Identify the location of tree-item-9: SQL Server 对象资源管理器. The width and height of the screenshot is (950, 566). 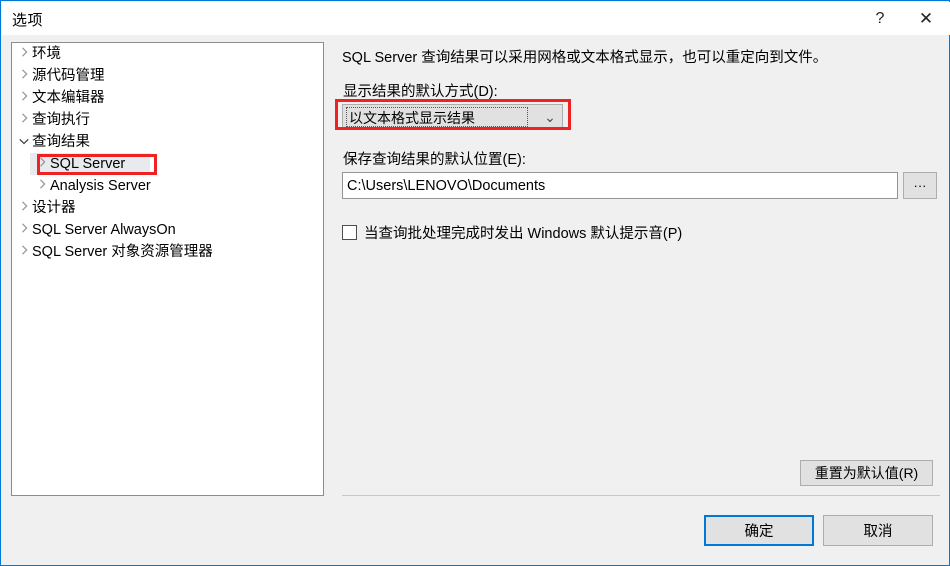
(167, 252).